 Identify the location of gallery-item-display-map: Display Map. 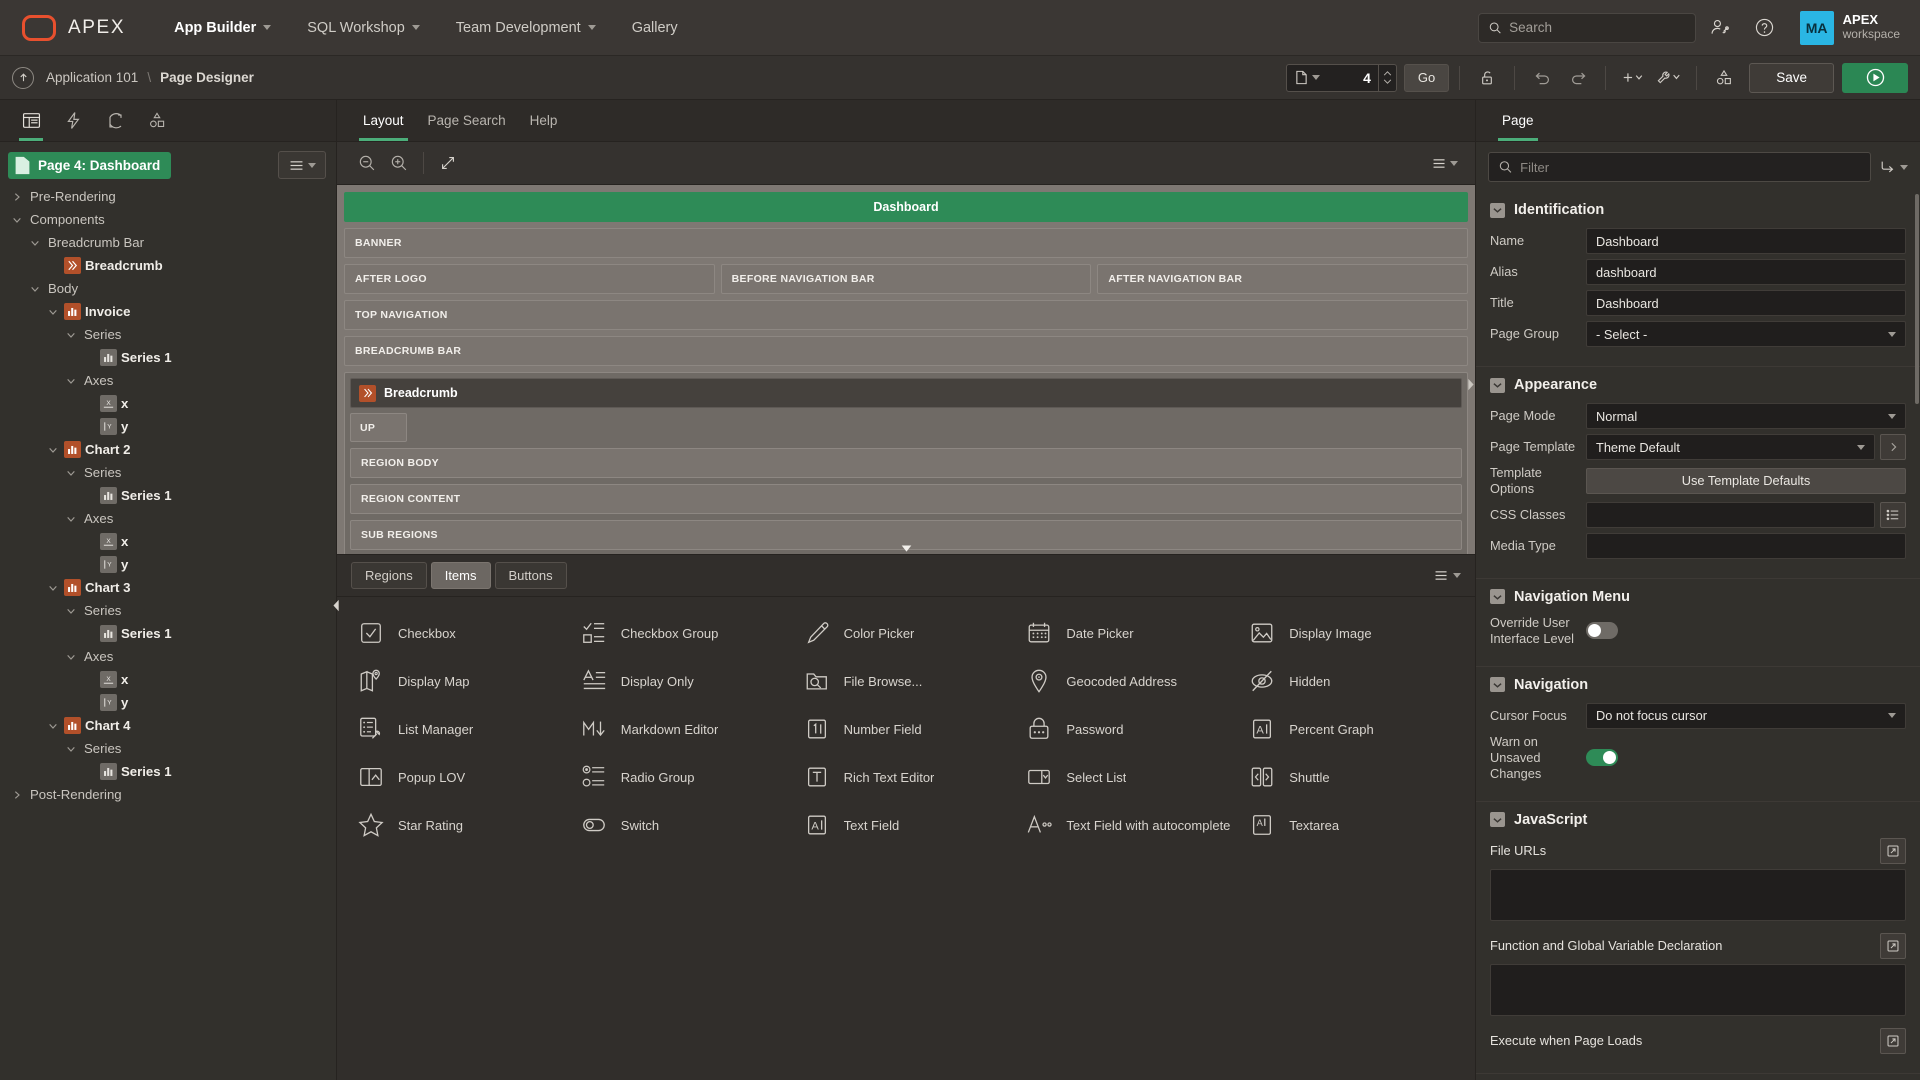
(462, 681).